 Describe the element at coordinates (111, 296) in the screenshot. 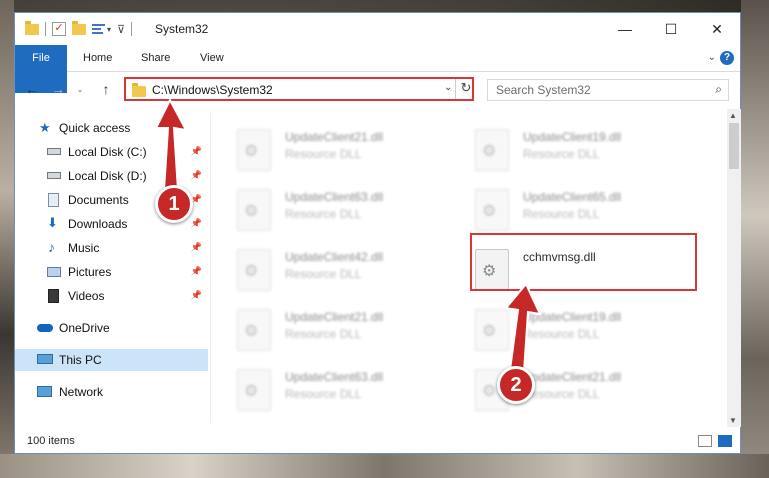

I see `sidebar-item-videos: Videos 📌` at that location.